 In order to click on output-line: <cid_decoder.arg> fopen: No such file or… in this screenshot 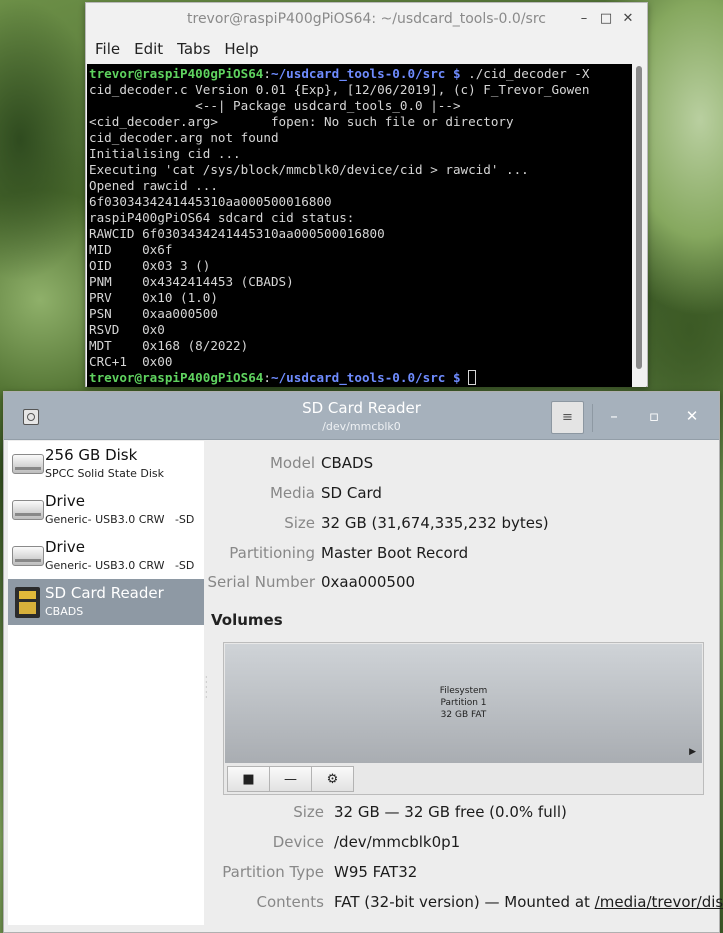, I will do `click(301, 121)`.